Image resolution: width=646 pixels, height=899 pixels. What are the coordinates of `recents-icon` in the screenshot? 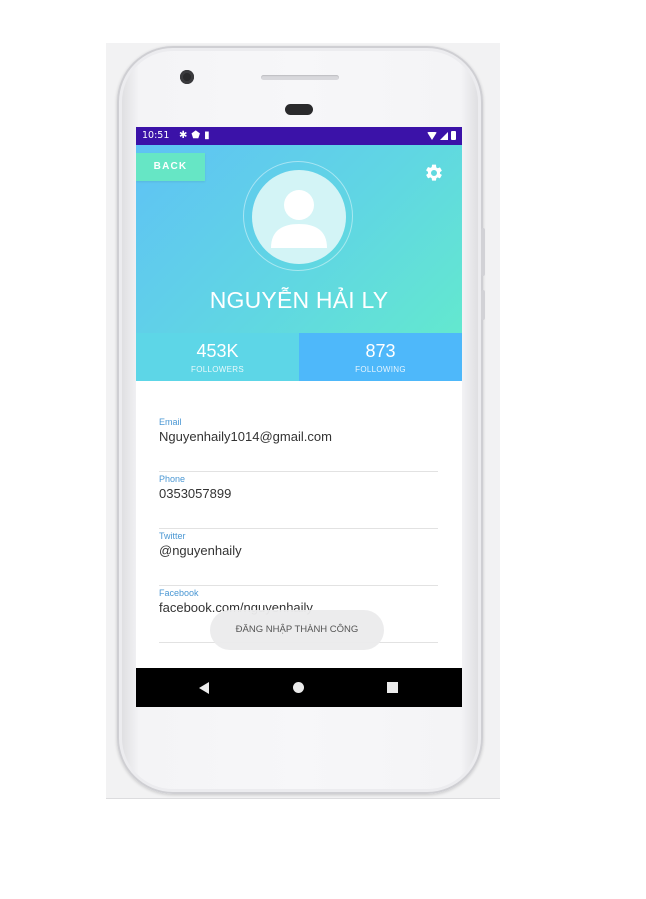 It's located at (392, 687).